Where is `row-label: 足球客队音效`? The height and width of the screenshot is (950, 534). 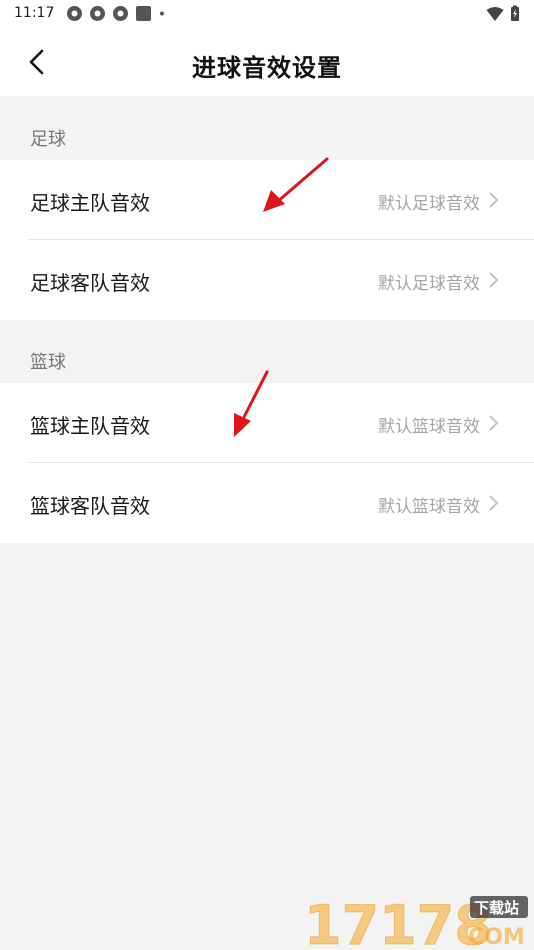
row-label: 足球客队音效 is located at coordinates (90, 283).